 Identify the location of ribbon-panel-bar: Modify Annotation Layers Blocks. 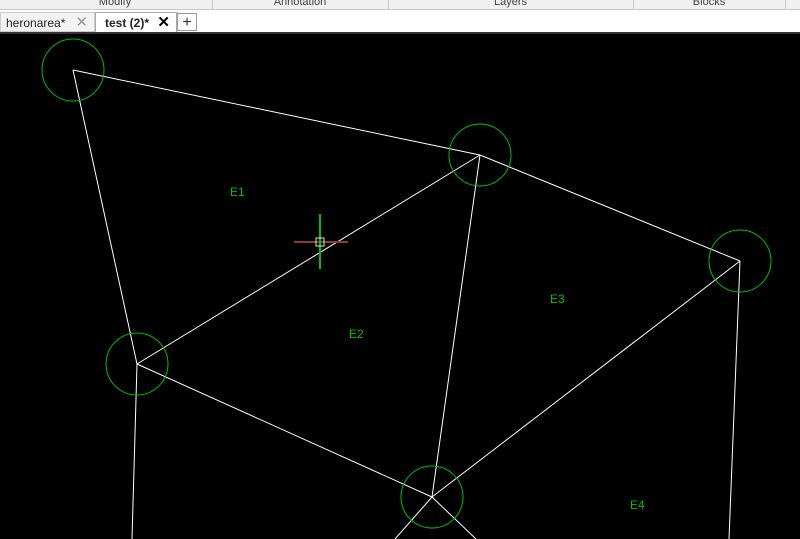
(400, 5).